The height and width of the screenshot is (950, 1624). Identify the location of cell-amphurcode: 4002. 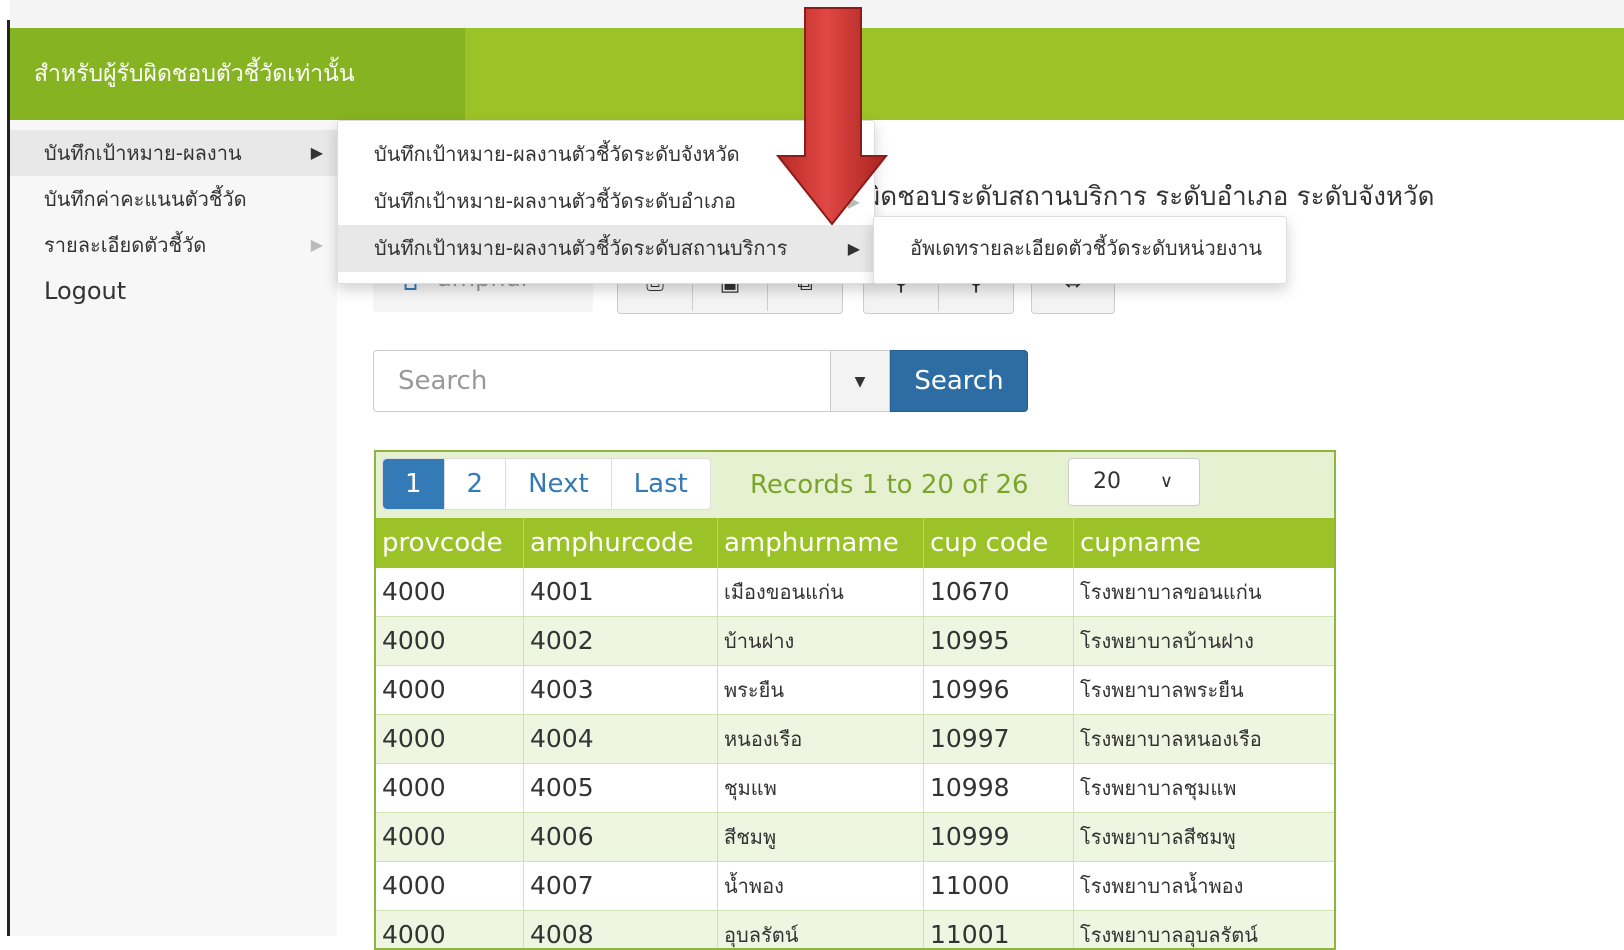
(621, 641).